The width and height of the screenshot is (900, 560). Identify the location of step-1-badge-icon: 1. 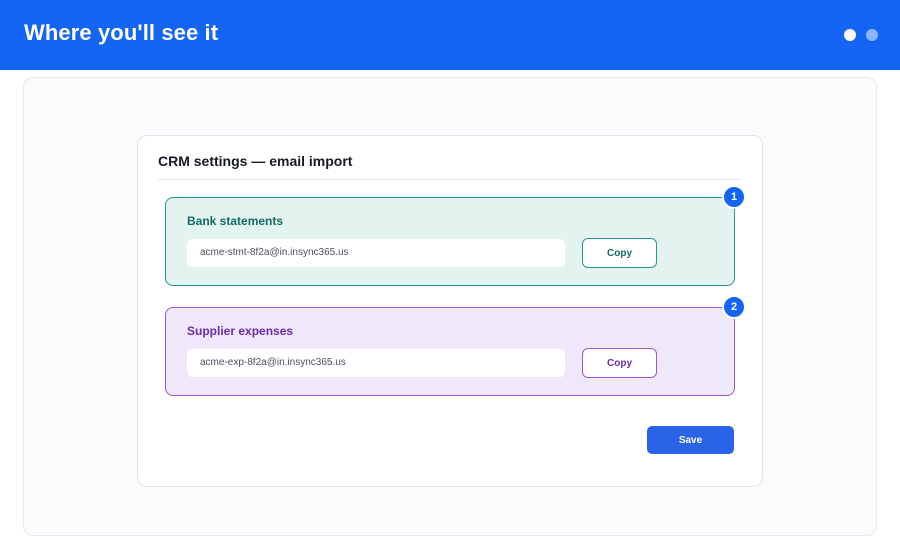
(734, 197).